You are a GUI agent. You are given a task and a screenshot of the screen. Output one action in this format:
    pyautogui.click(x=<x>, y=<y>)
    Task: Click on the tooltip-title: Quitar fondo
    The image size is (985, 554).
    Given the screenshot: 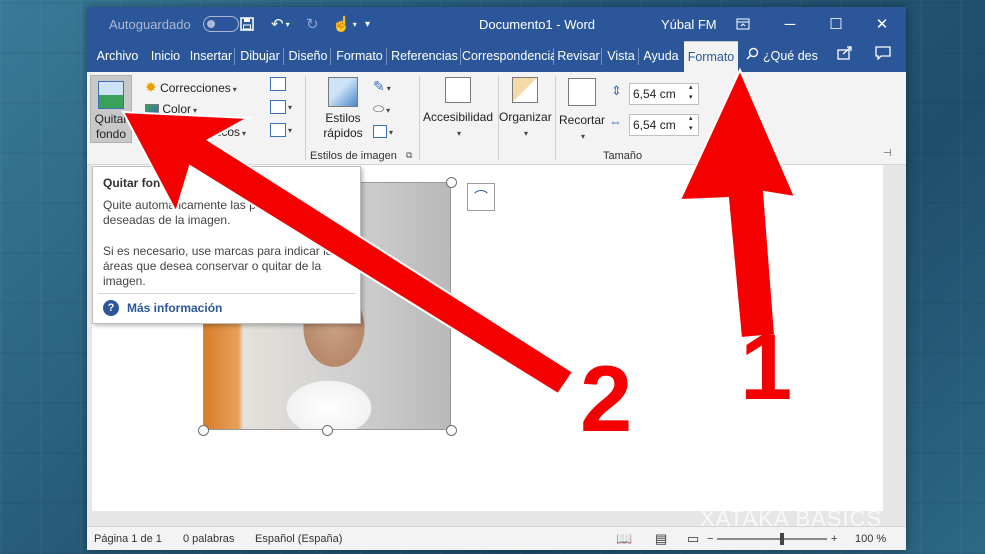 What is the action you would take?
    pyautogui.click(x=139, y=183)
    